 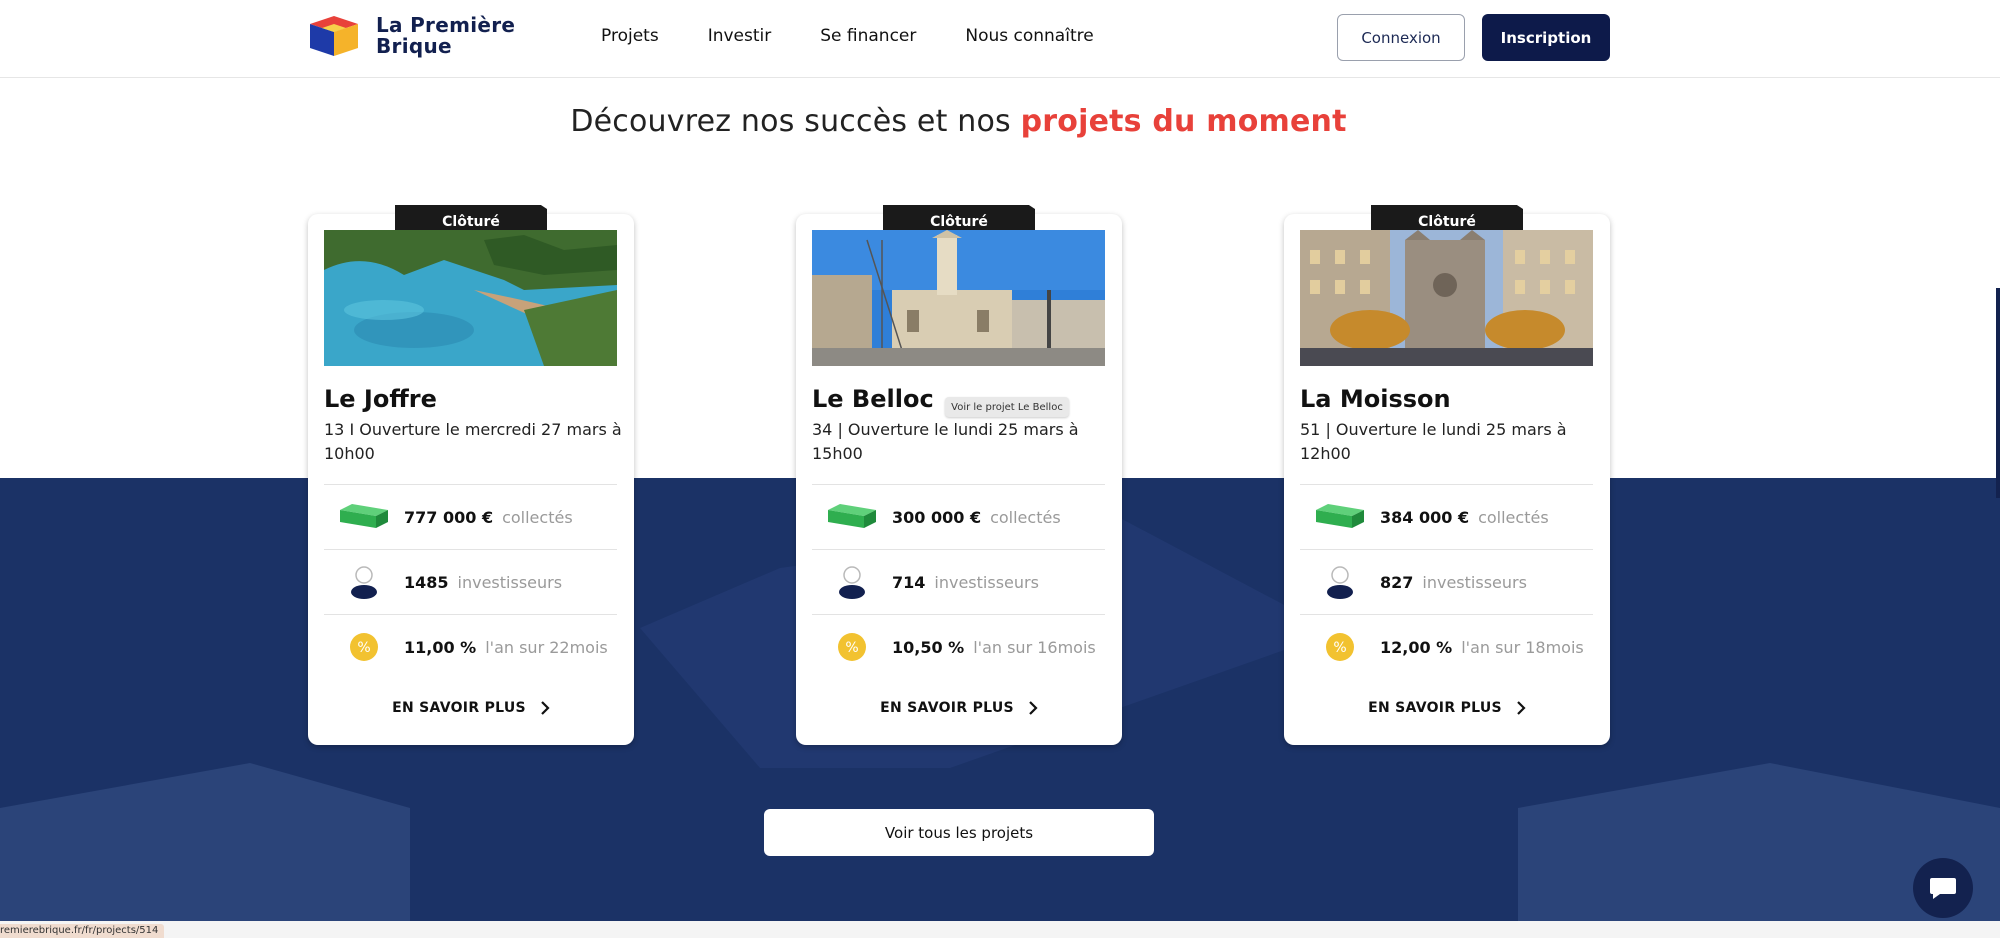 What do you see at coordinates (1522, 647) in the screenshot?
I see `rate-label: l'an sur 18mois` at bounding box center [1522, 647].